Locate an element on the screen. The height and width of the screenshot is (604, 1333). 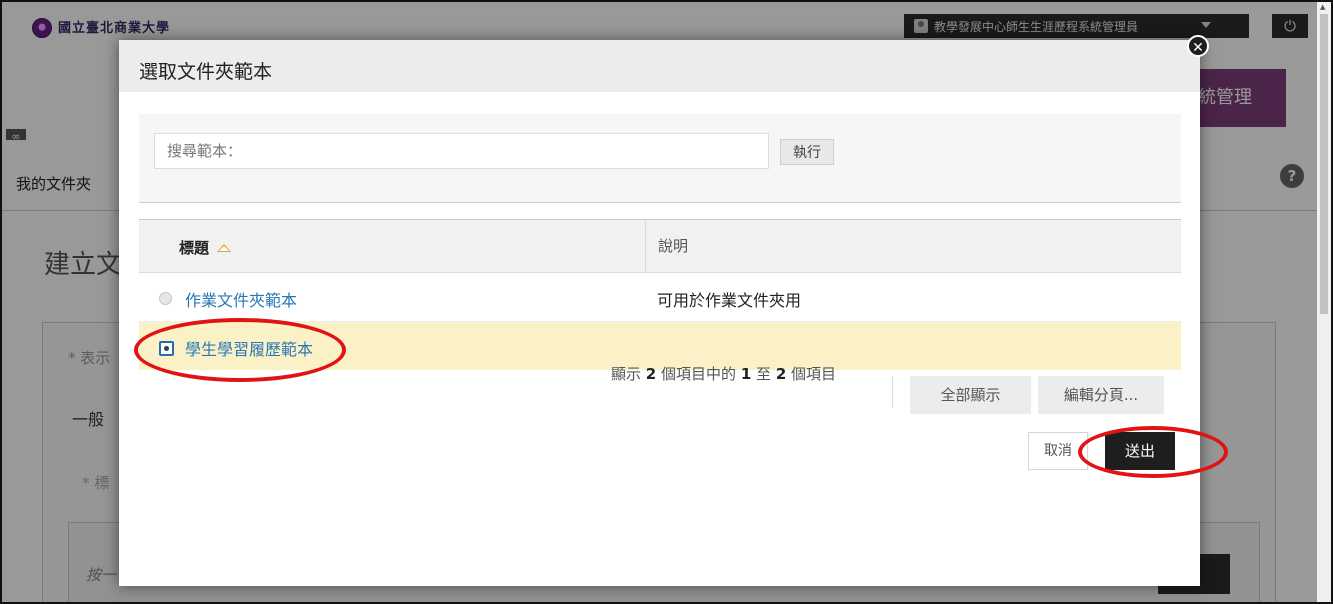
submit-button: 送出 is located at coordinates (1140, 451).